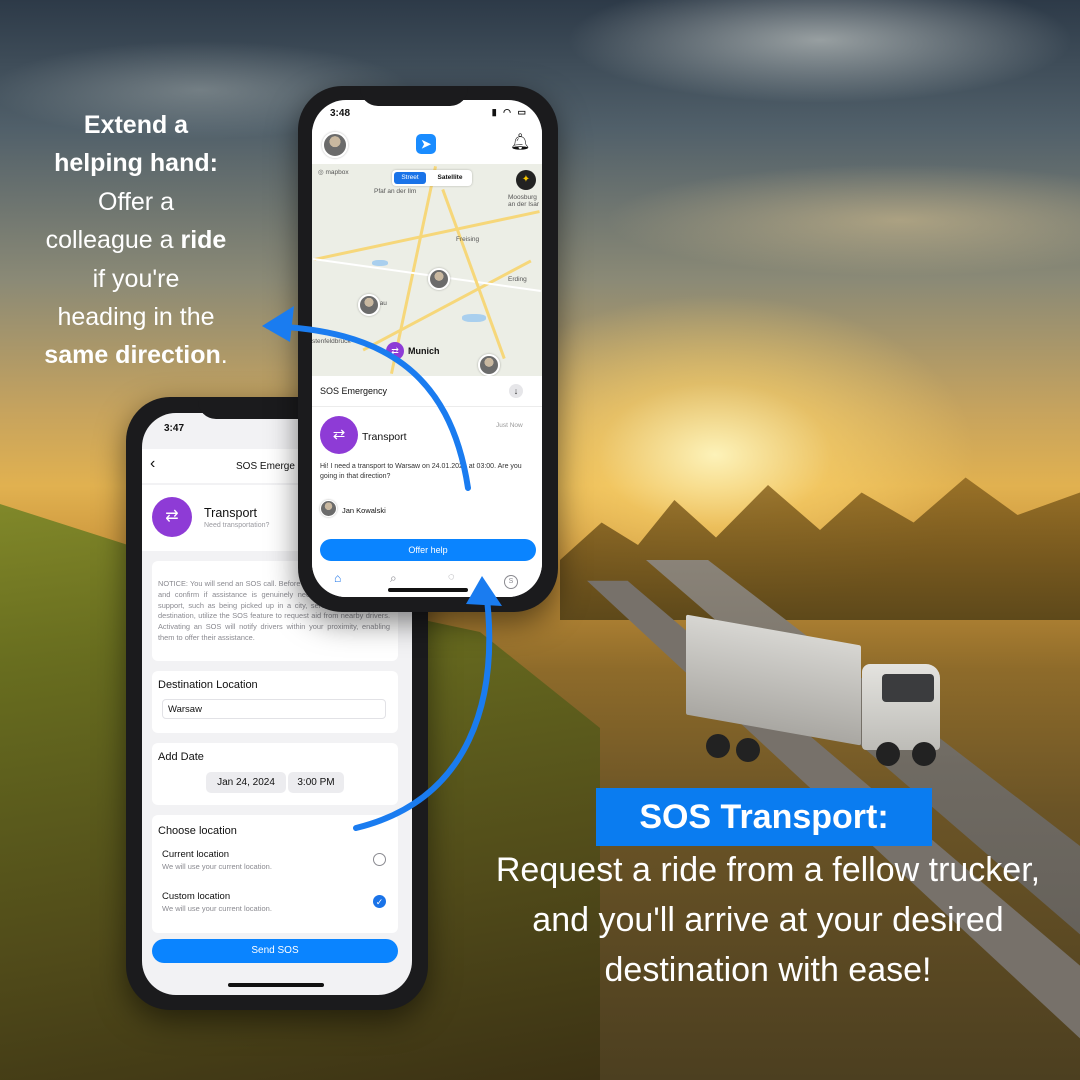 The image size is (1080, 1080). What do you see at coordinates (423, 709) in the screenshot?
I see `arrow-to-map-phone` at bounding box center [423, 709].